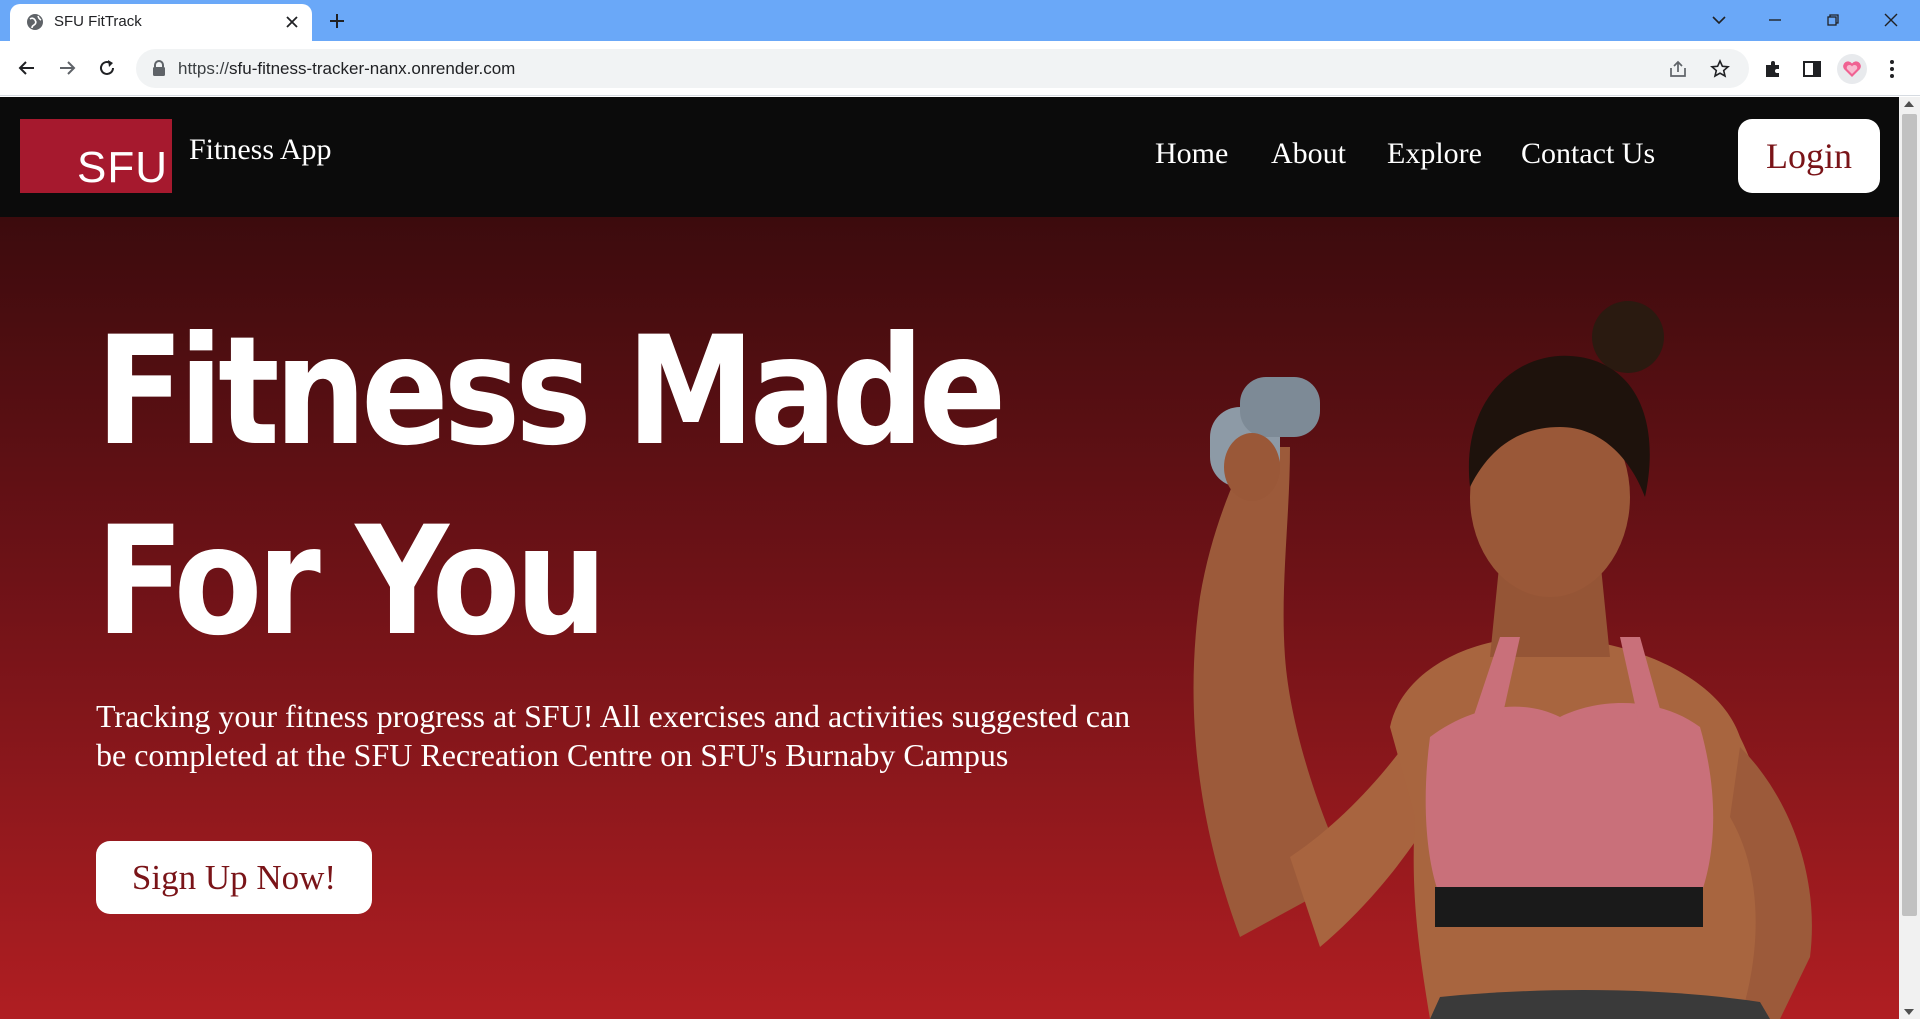 This screenshot has width=1920, height=1019. What do you see at coordinates (107, 68) in the screenshot?
I see `reload-icon` at bounding box center [107, 68].